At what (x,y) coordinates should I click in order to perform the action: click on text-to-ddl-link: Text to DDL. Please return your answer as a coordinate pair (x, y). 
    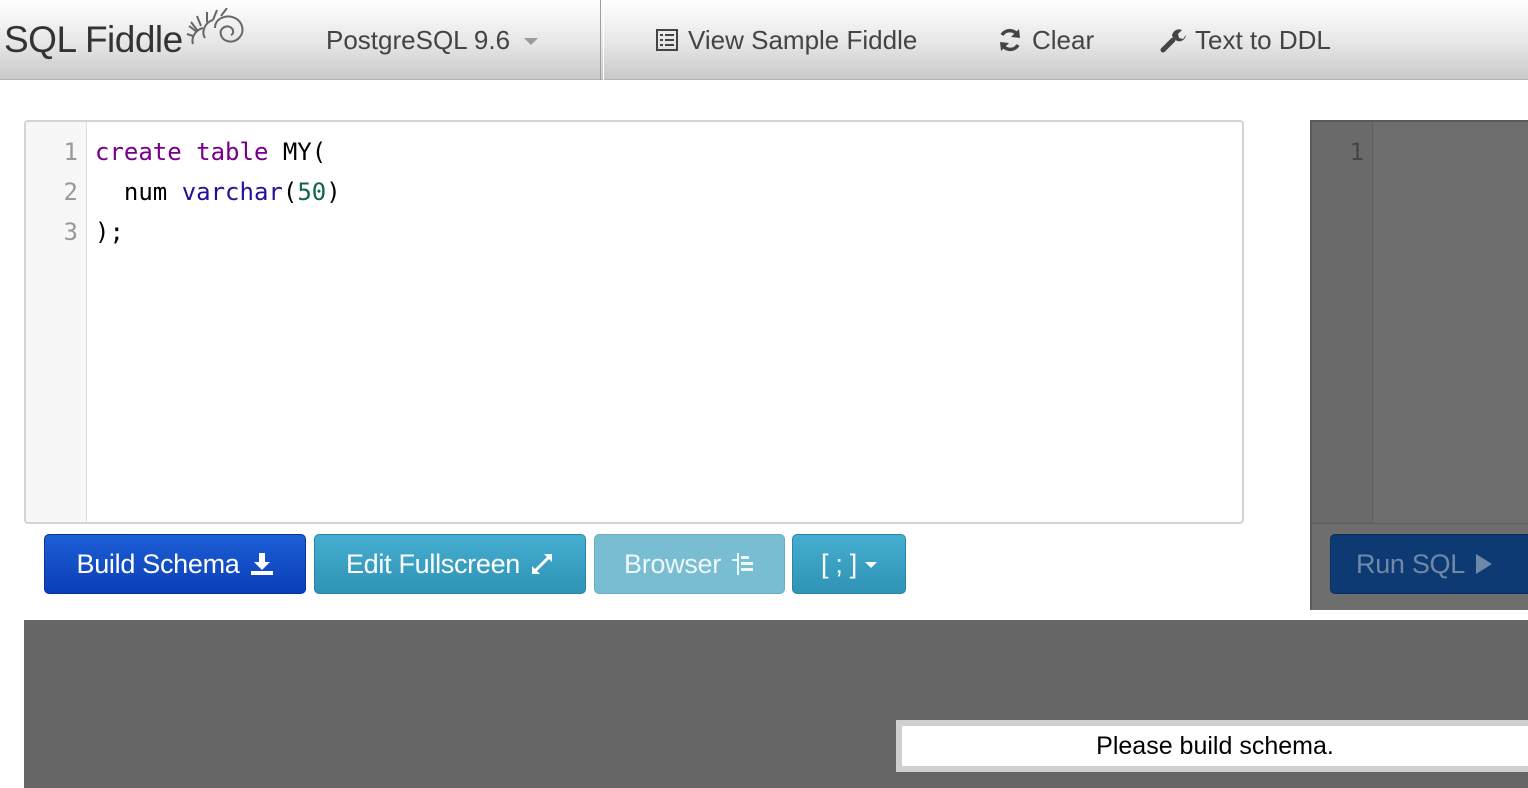
    Looking at the image, I should click on (1245, 40).